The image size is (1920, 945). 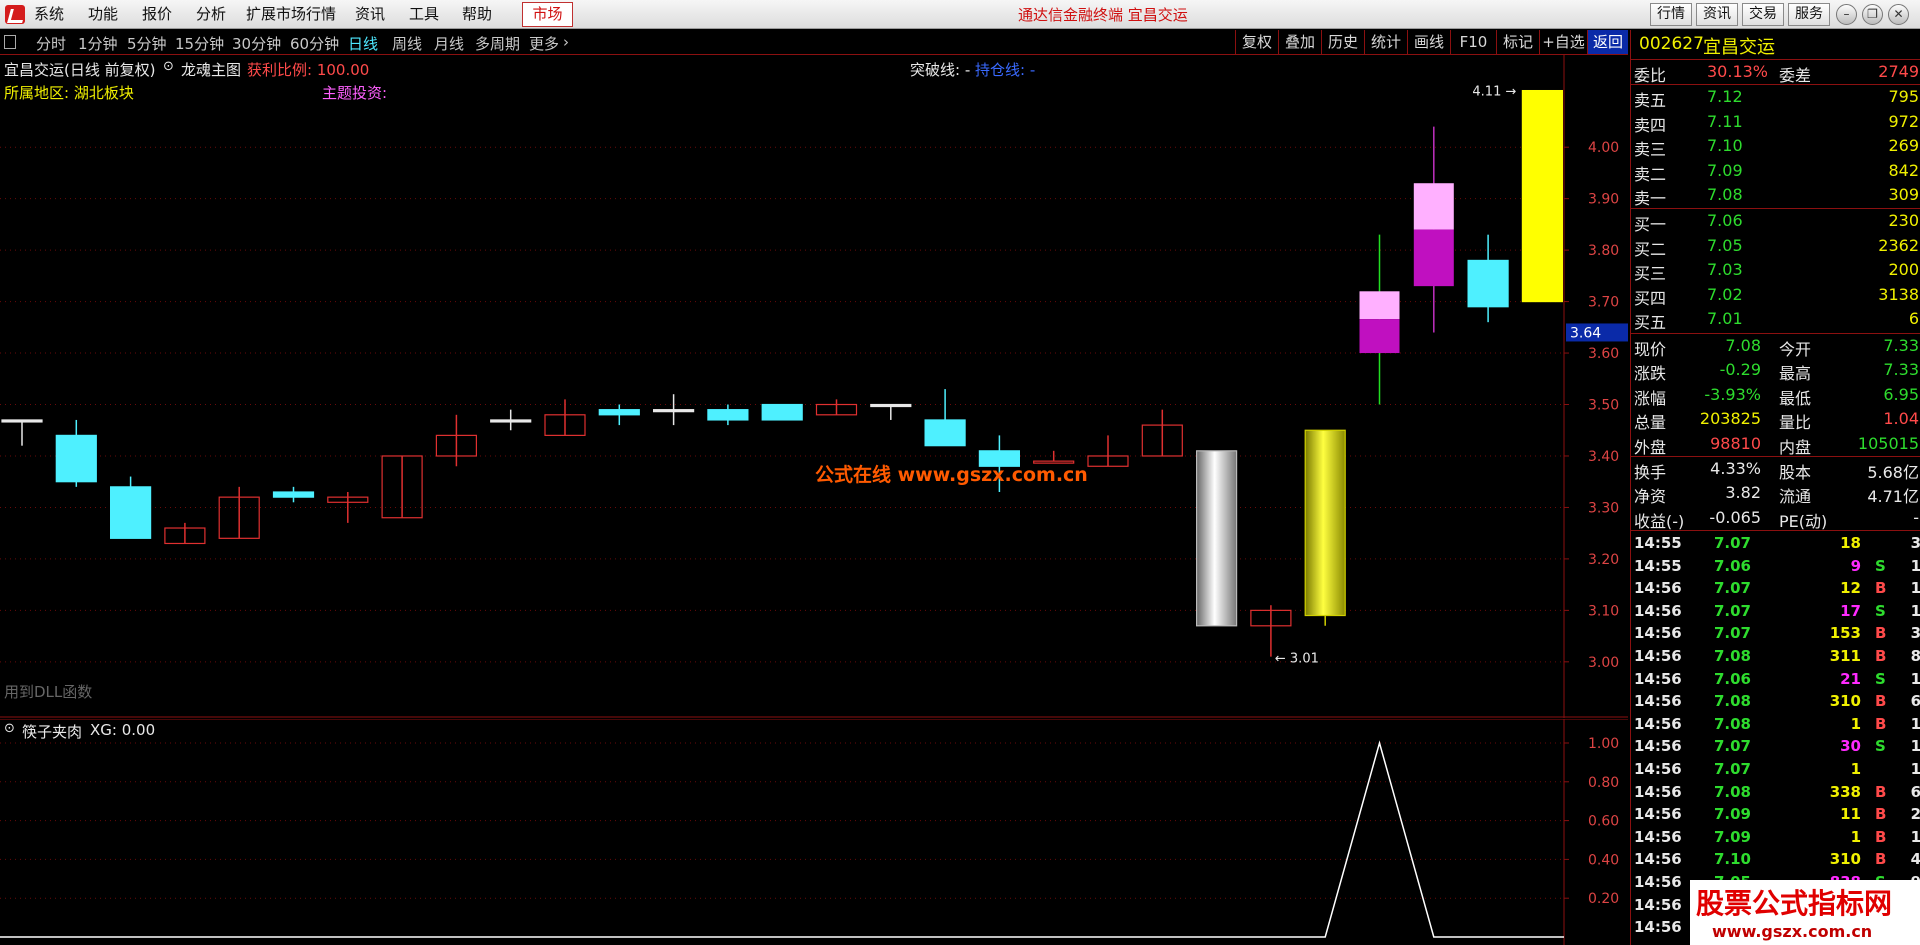 What do you see at coordinates (15, 14) in the screenshot?
I see `app-logo-icon` at bounding box center [15, 14].